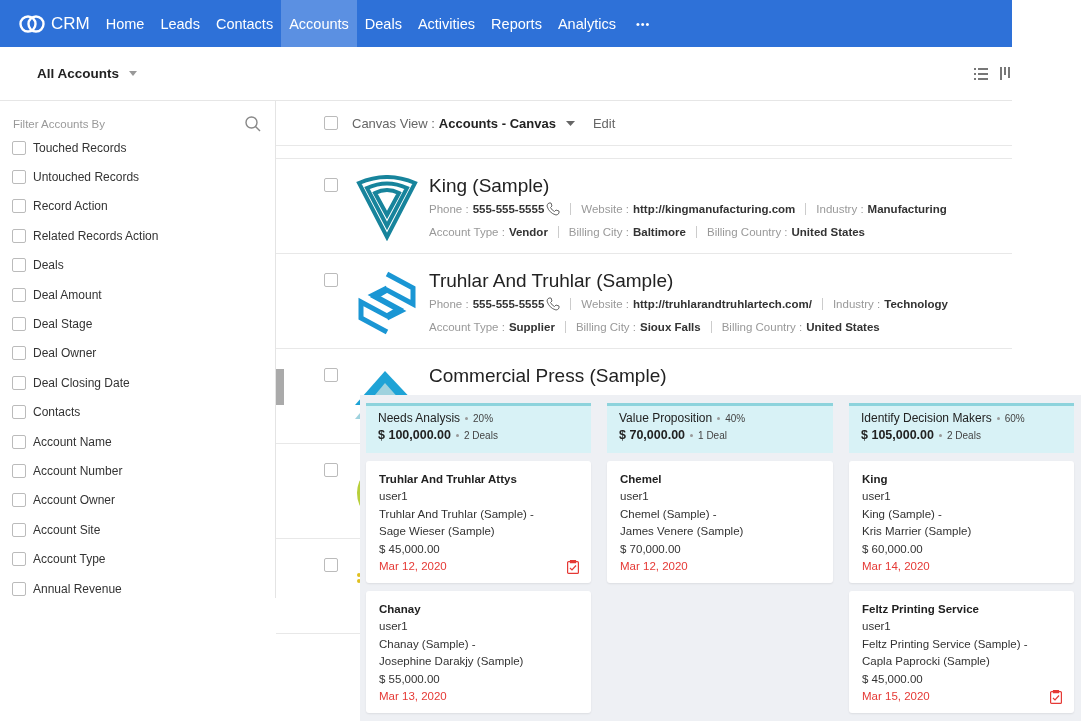  I want to click on deal-count: 1 Deal, so click(712, 435).